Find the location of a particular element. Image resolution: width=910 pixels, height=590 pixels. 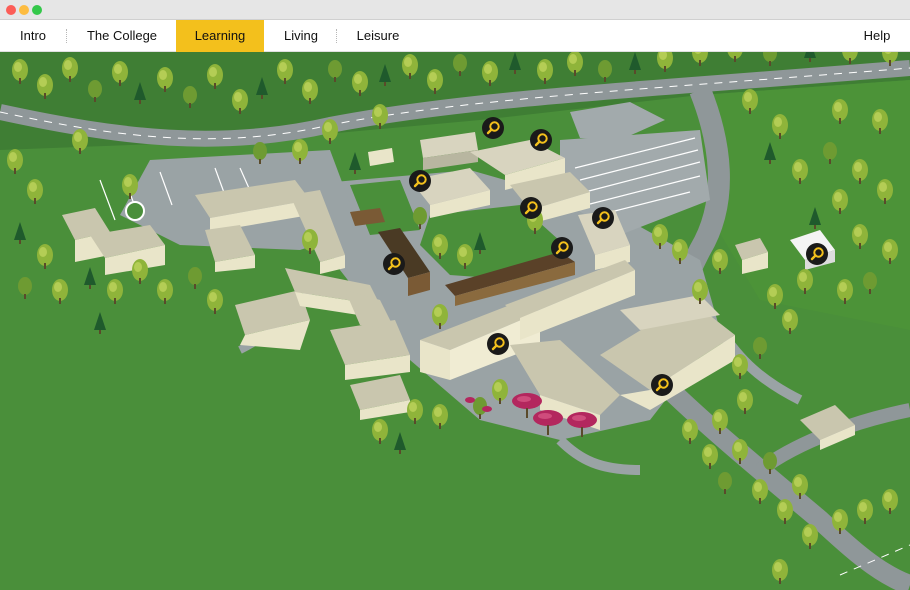

minimize-window-button is located at coordinates (24, 10).